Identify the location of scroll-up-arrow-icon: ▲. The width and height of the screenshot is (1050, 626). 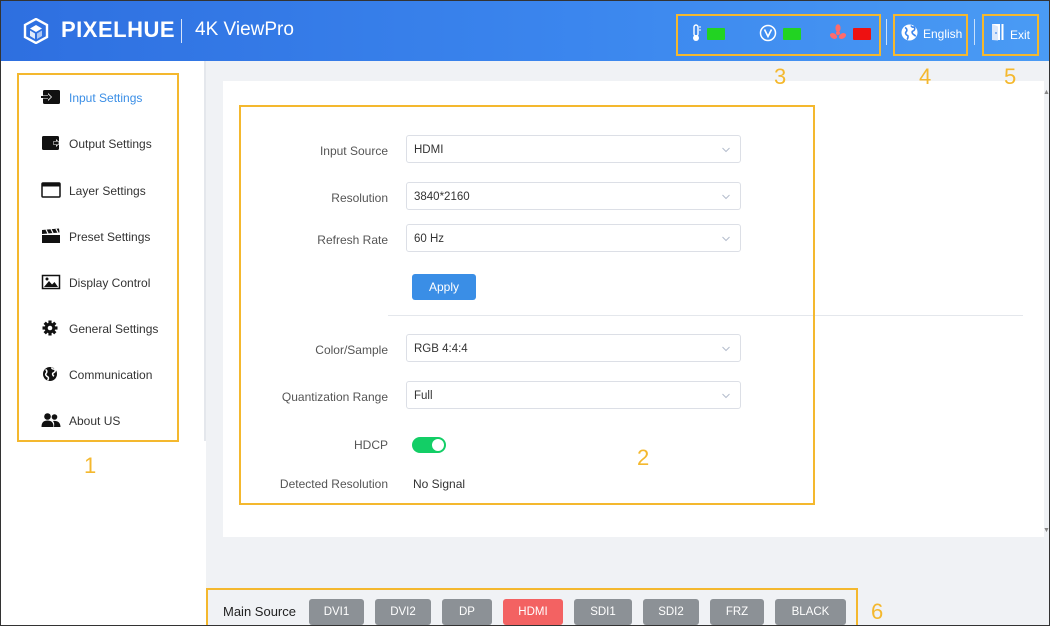
(1046, 92).